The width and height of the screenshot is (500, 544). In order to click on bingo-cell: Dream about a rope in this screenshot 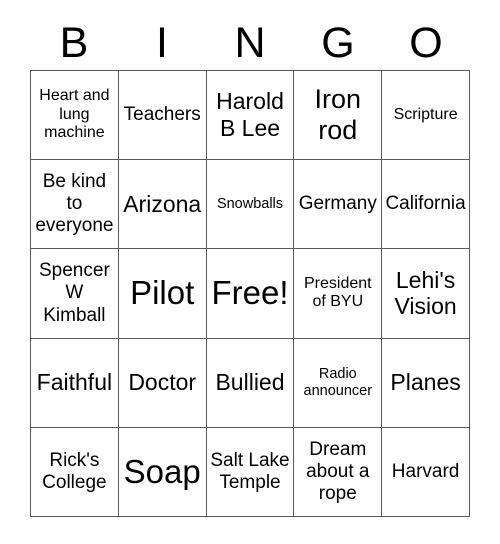, I will do `click(338, 472)`.